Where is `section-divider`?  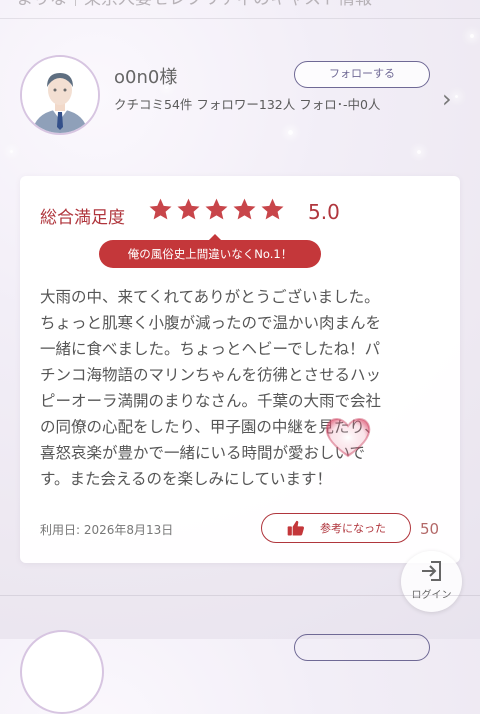
section-divider is located at coordinates (240, 595).